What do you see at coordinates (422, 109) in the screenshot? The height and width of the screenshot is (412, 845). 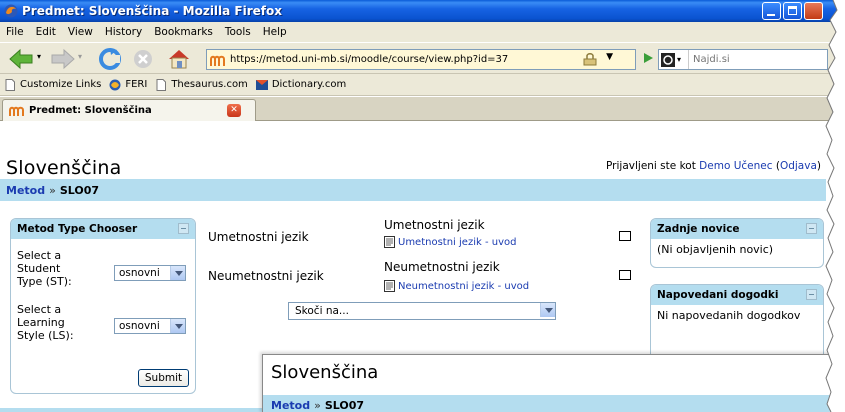 I see `tab-strip: Predmet: Slovenščina ✕` at bounding box center [422, 109].